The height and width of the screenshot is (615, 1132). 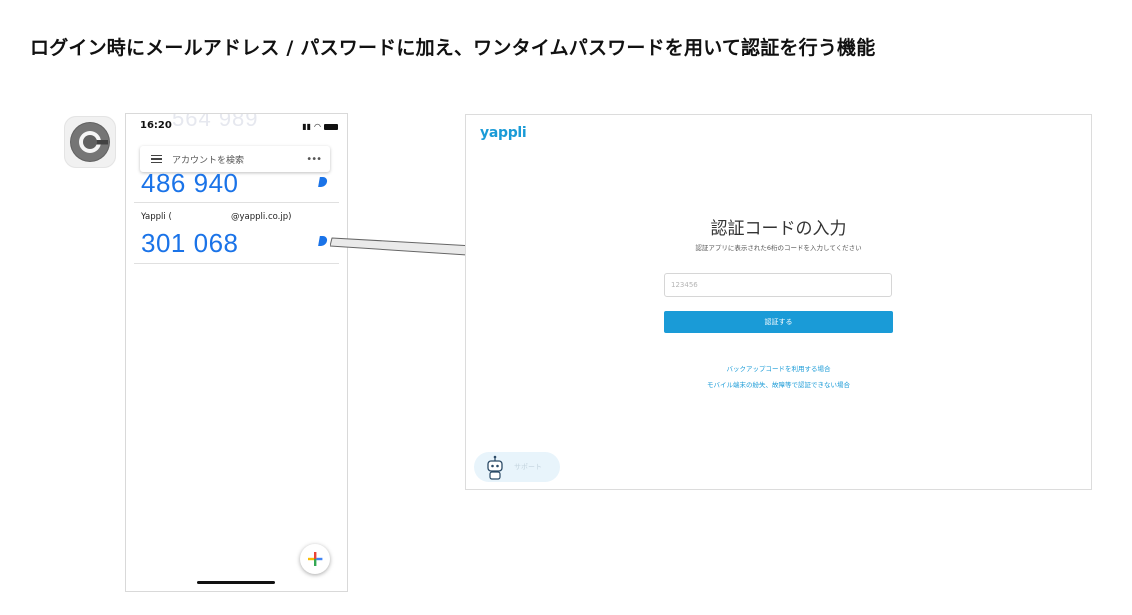 What do you see at coordinates (156, 217) in the screenshot?
I see `account-name: Yappli (` at bounding box center [156, 217].